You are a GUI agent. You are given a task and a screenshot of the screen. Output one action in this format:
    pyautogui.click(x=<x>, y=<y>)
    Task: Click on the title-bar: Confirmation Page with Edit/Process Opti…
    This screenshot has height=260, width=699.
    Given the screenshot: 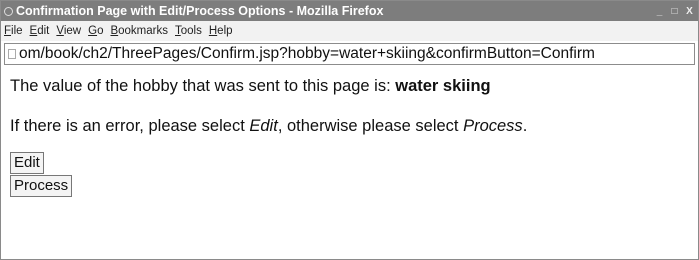 What is the action you would take?
    pyautogui.click(x=349, y=11)
    